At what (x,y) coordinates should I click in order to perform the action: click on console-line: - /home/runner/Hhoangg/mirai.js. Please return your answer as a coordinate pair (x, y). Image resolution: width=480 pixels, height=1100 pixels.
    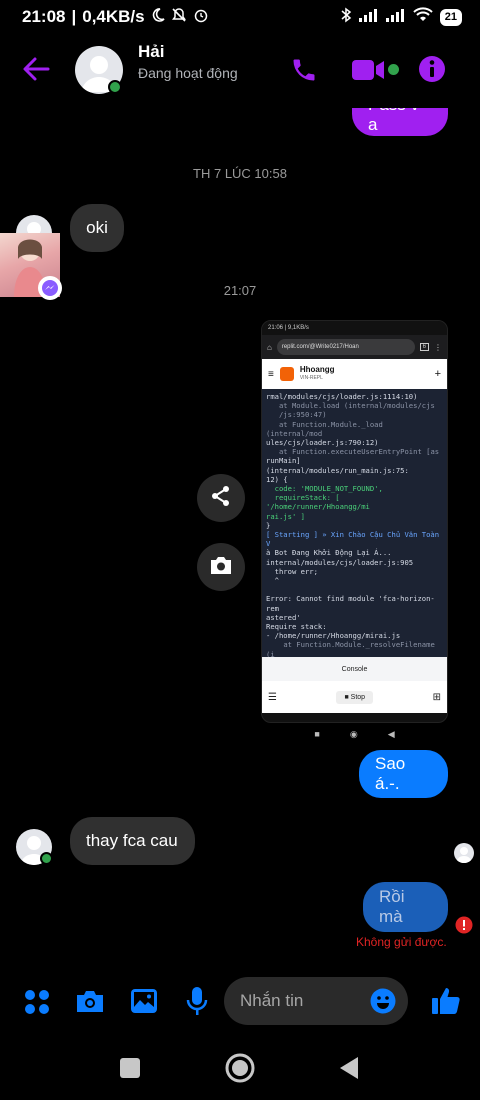
    Looking at the image, I should click on (333, 636).